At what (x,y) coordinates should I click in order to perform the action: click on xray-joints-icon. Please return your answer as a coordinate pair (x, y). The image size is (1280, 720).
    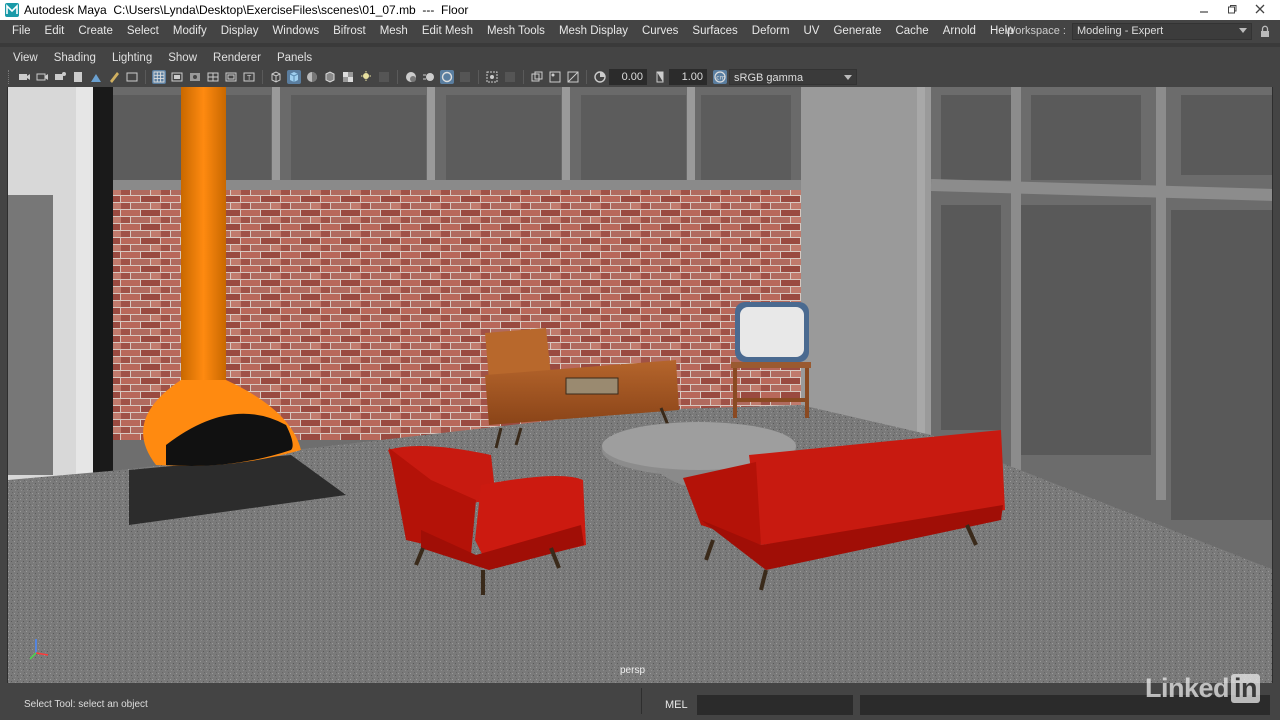
    Looking at the image, I should click on (537, 77).